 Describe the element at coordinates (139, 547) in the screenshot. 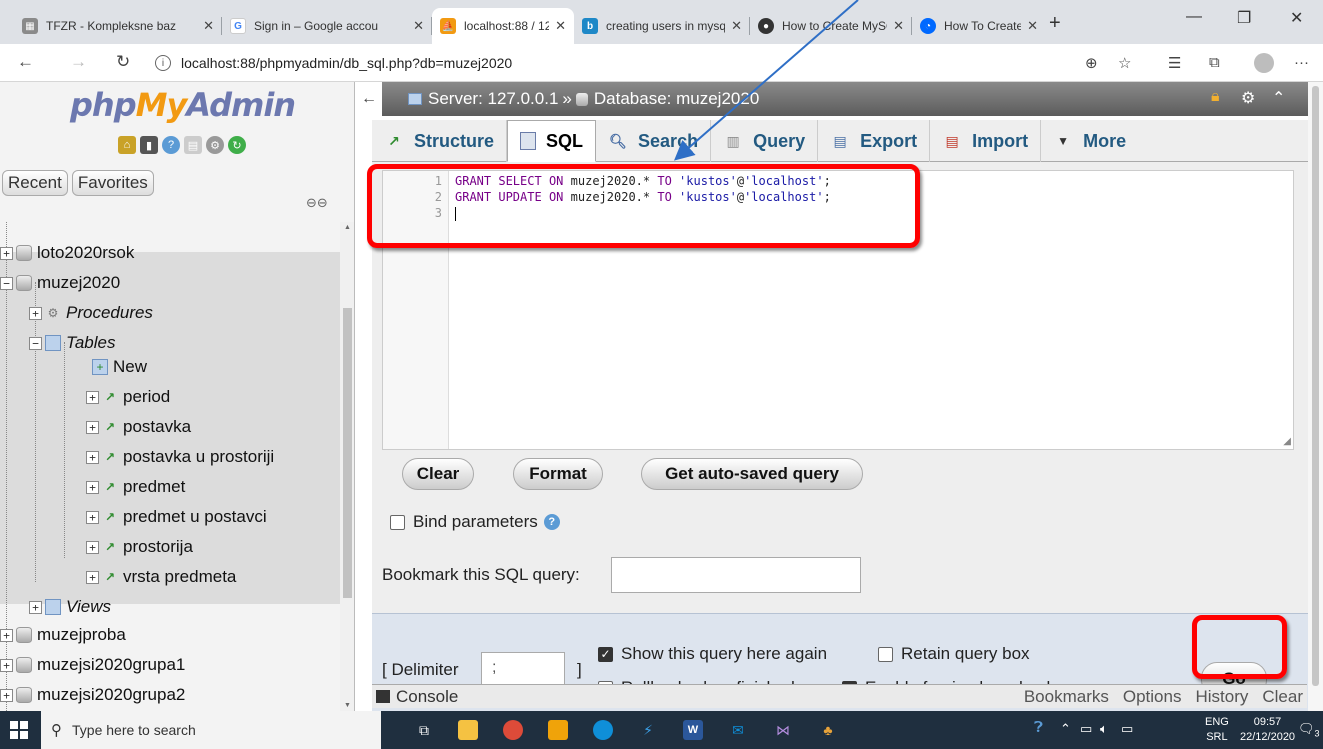

I see `tree-table-prostorija: + ↗ prostorija` at that location.